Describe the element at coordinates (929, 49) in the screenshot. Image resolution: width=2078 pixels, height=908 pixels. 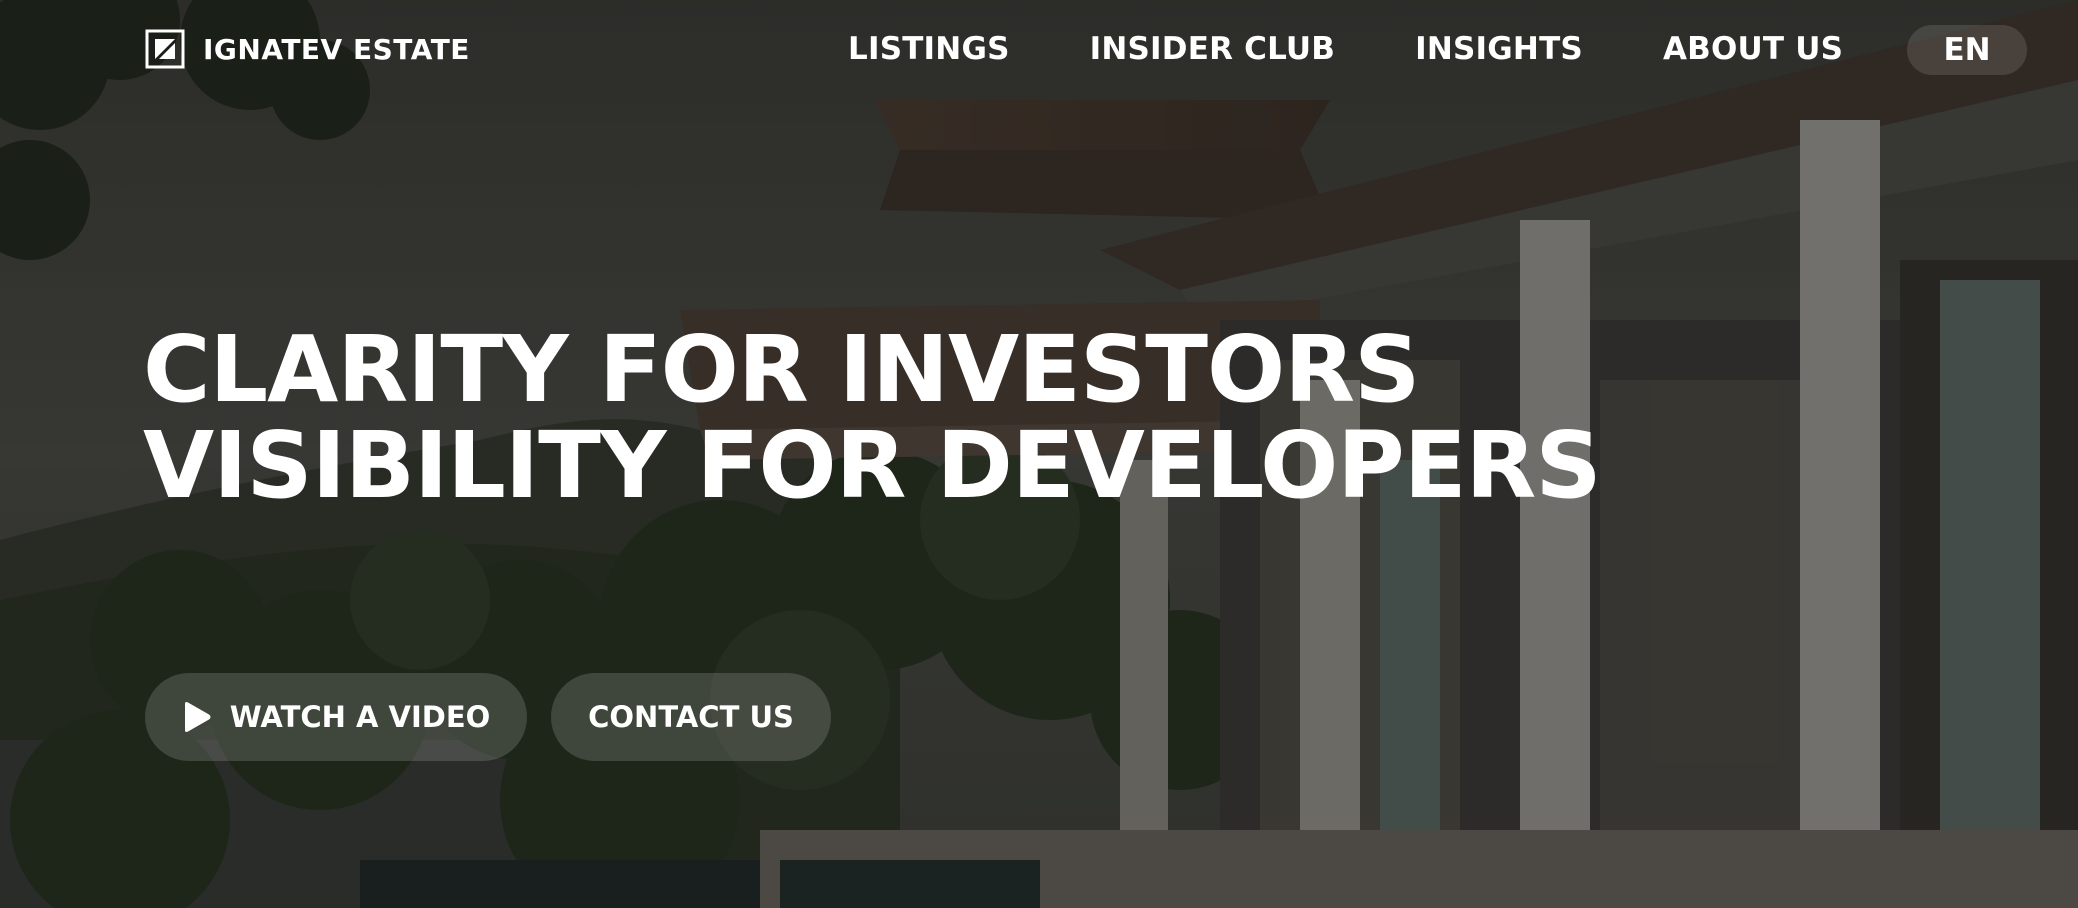
I see `nav-item-listings: LISTINGS` at that location.